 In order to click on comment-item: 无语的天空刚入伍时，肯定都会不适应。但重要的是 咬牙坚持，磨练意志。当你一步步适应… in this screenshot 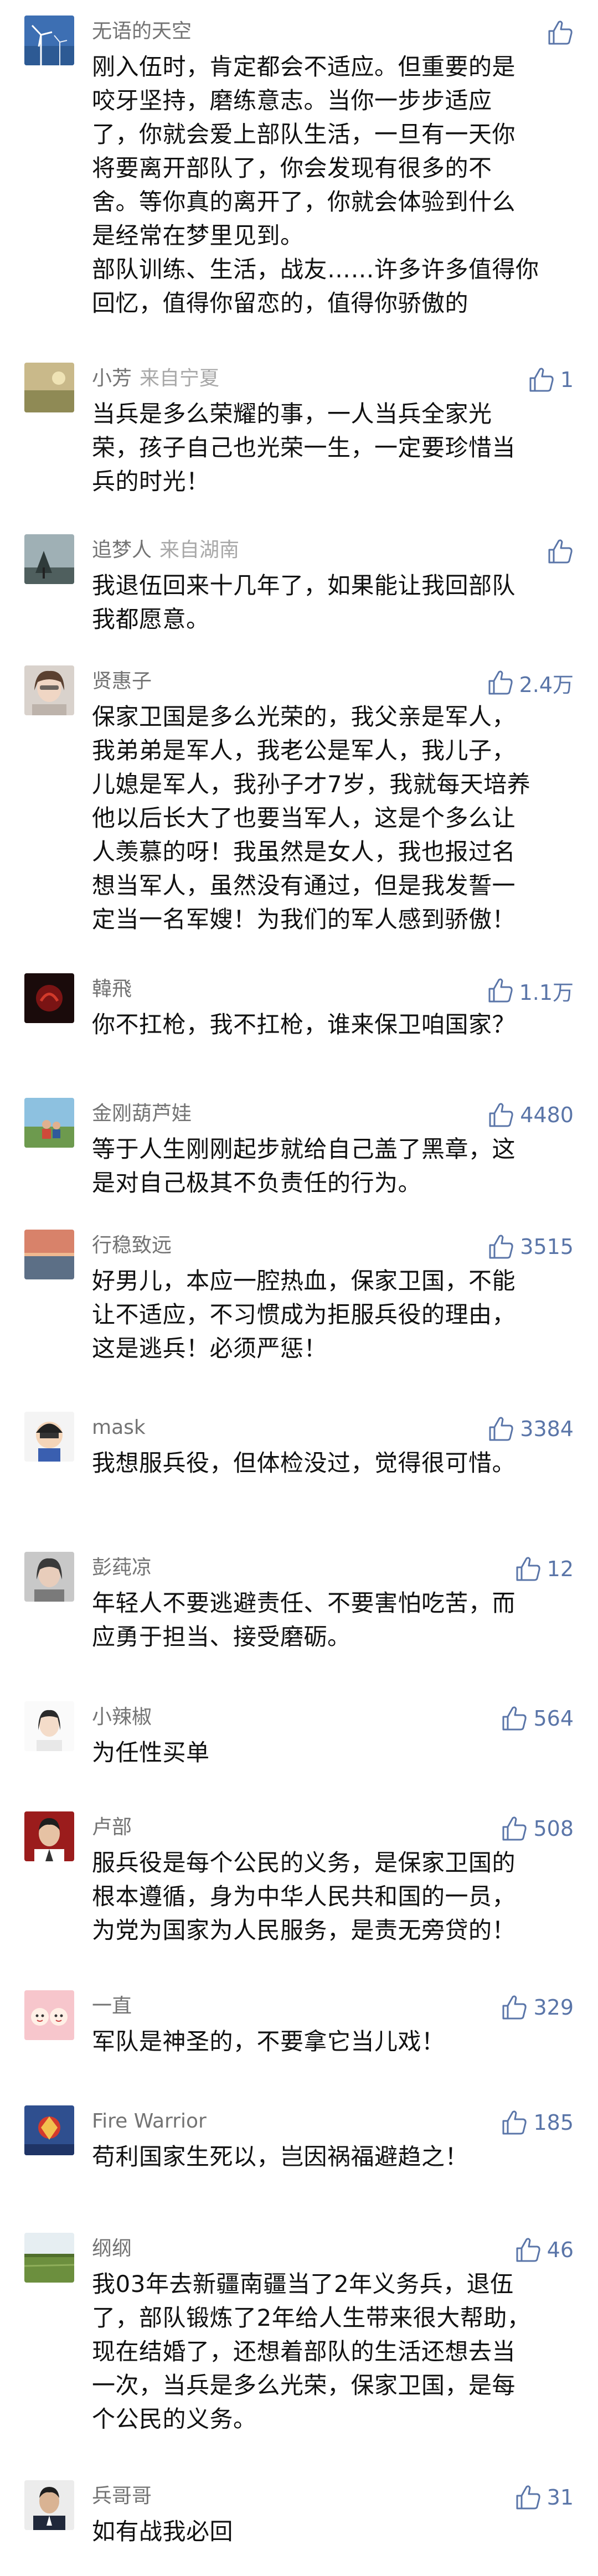, I will do `click(299, 175)`.